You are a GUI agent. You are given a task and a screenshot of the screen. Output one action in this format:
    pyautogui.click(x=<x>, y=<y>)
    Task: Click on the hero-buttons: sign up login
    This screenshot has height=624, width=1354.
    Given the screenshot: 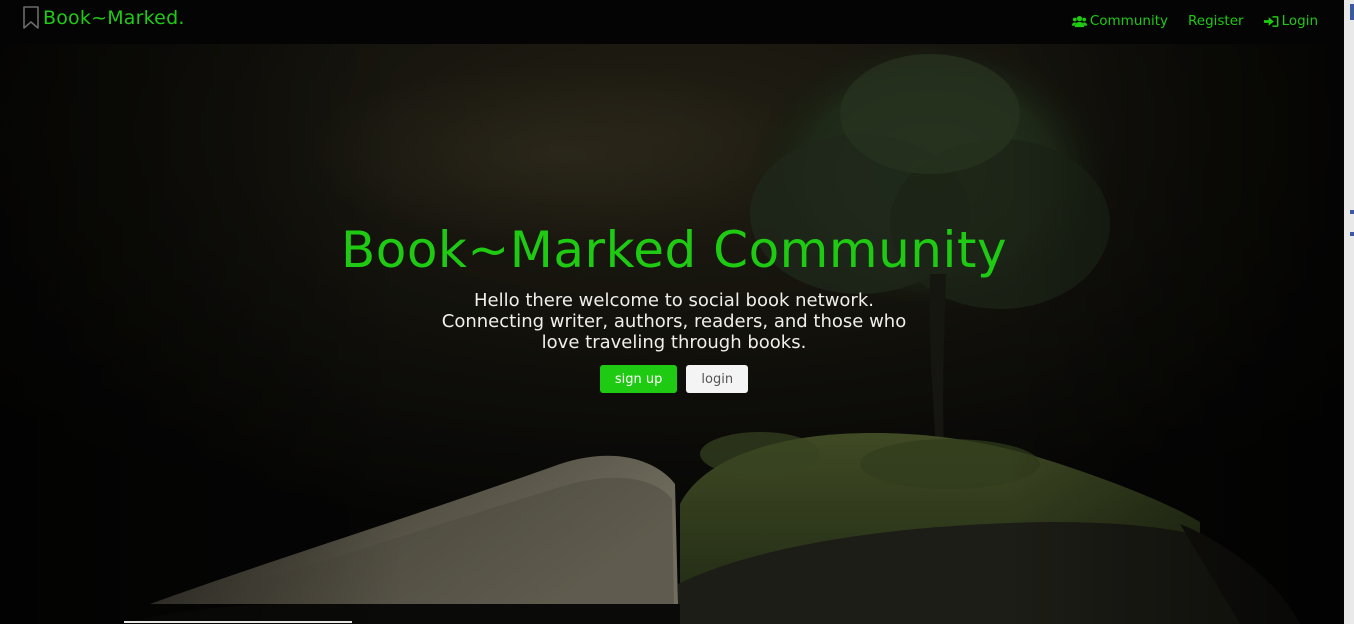 What is the action you would take?
    pyautogui.click(x=672, y=379)
    